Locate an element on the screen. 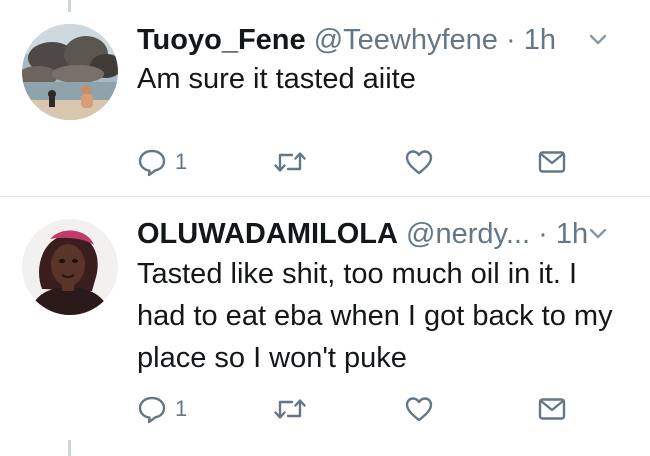  user-handle: @Teewhyfene is located at coordinates (406, 40).